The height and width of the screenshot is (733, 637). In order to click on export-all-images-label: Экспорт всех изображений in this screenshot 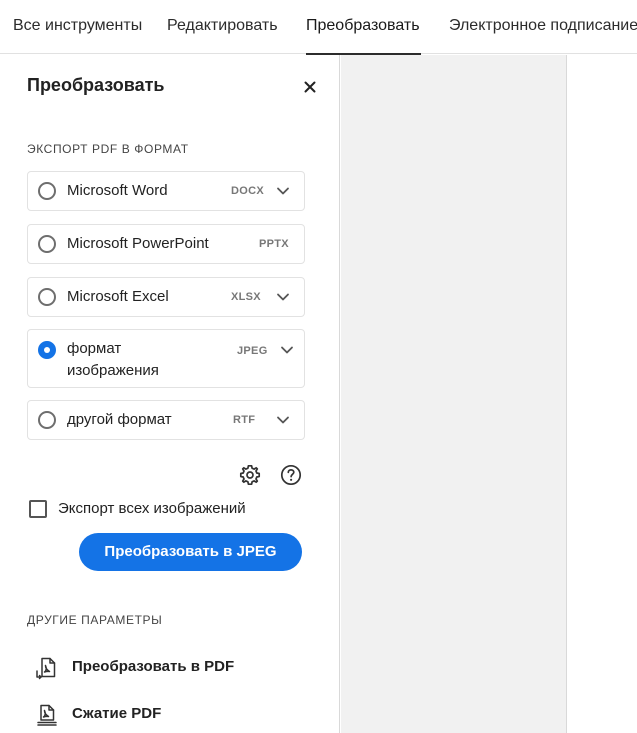, I will do `click(152, 508)`.